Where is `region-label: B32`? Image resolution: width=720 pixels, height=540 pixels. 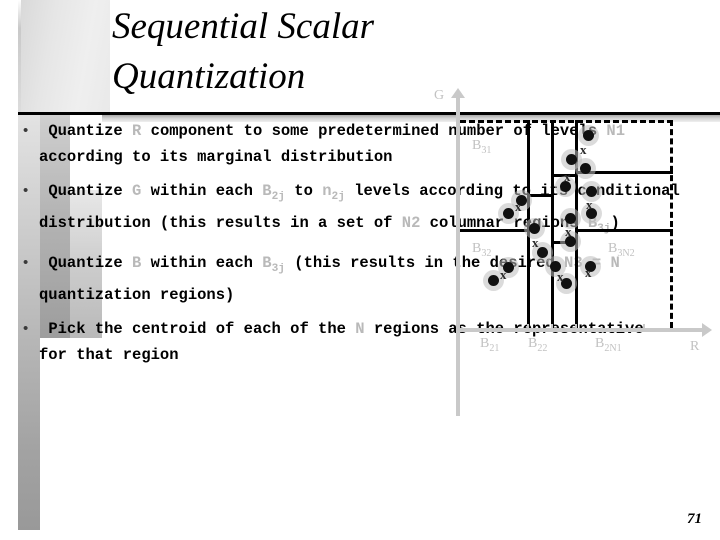 region-label: B32 is located at coordinates (482, 250).